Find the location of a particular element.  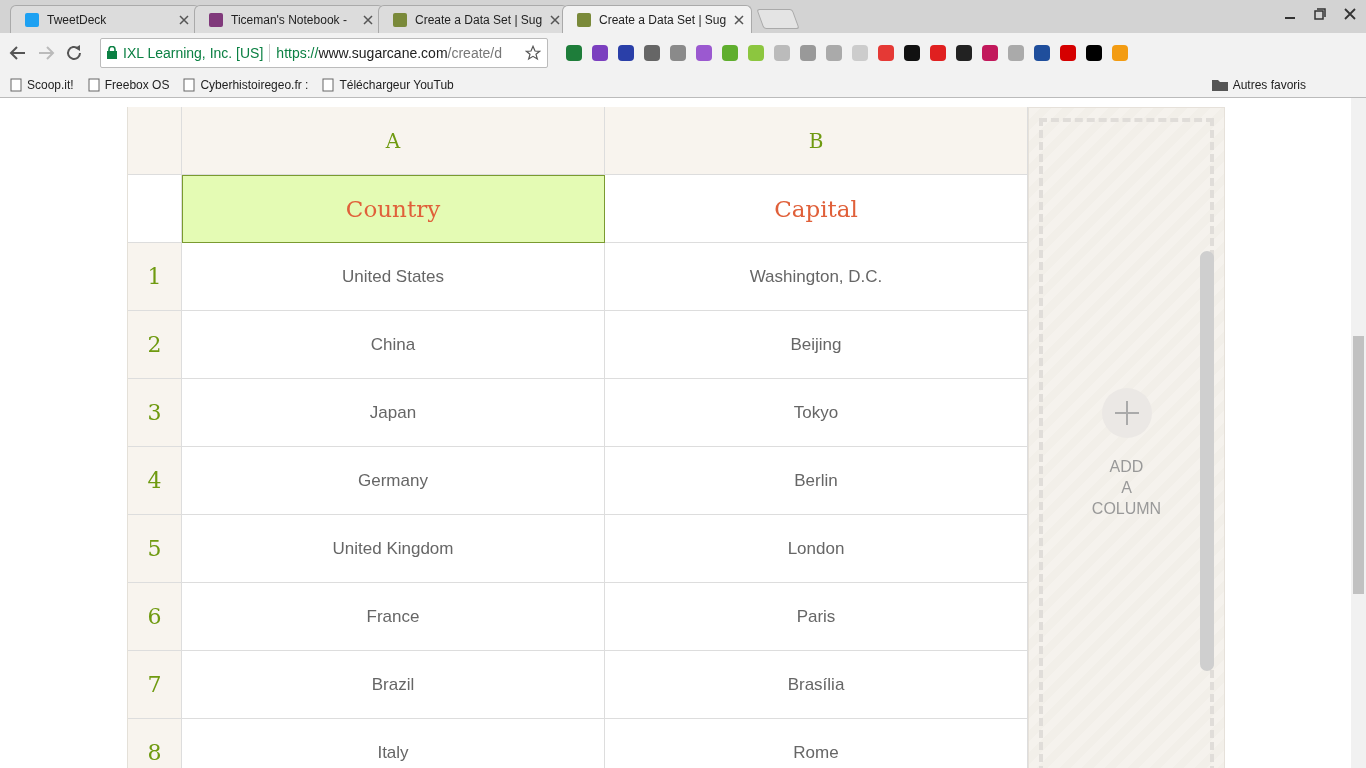

address-bar: IXL Learning, Inc. [US] https://www.sugarcane.com/create/d is located at coordinates (324, 52).